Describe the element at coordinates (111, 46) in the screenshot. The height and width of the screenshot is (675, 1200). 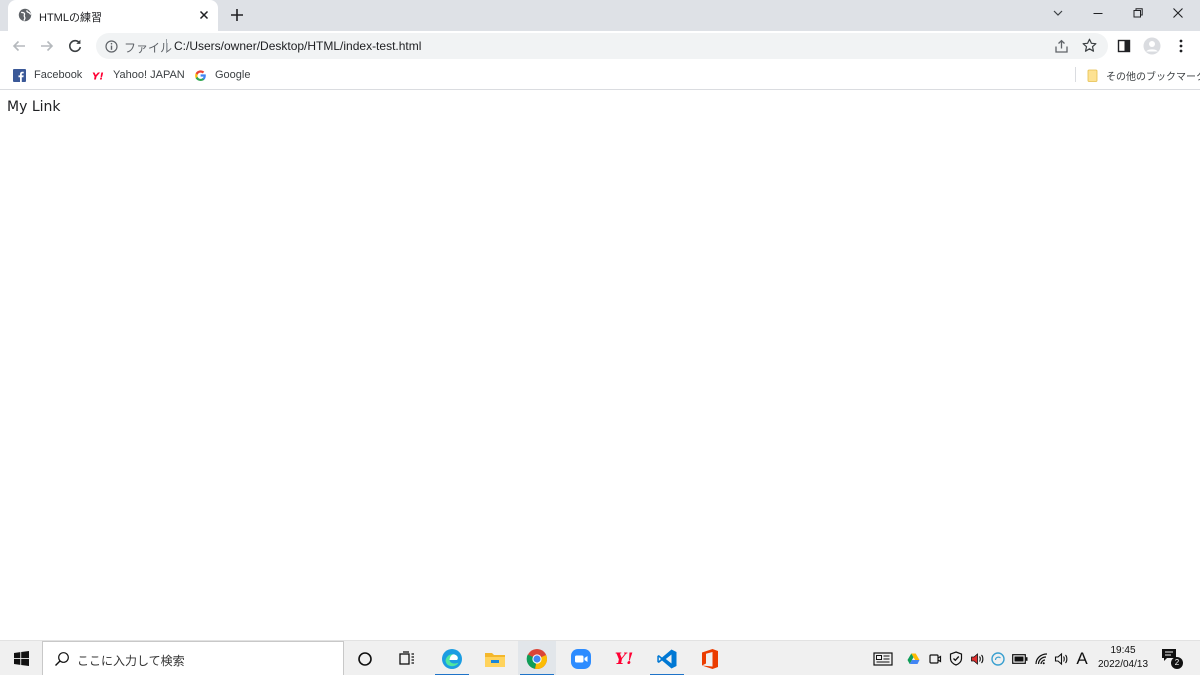
I see `info-icon` at that location.